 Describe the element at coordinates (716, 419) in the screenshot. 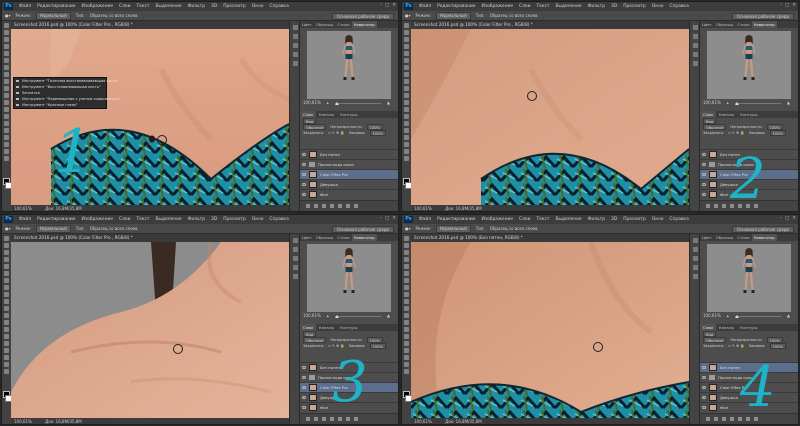

I see `fx-icon` at that location.